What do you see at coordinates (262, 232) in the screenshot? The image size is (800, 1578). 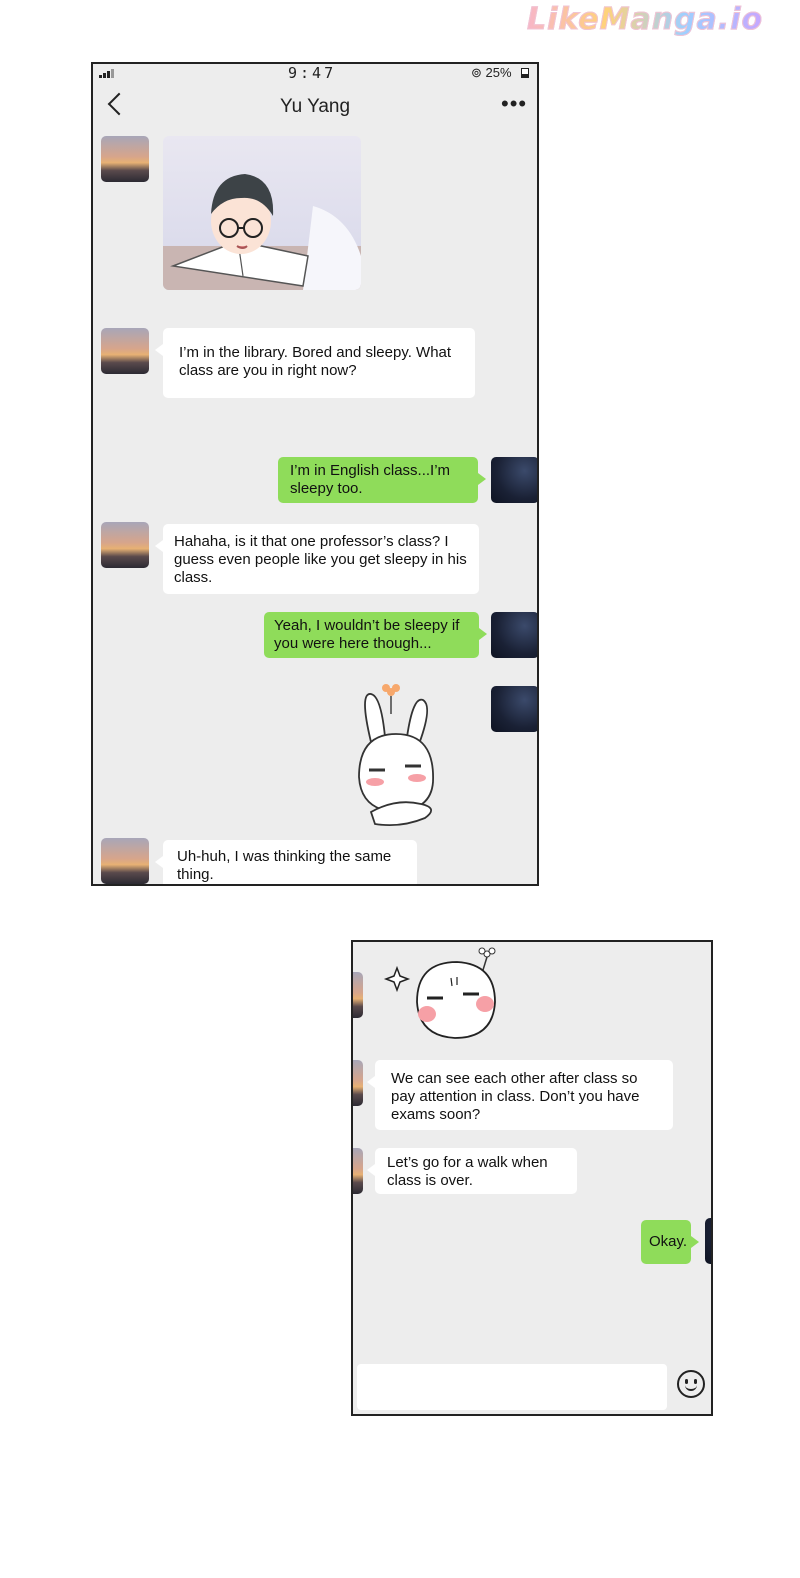 I see `photo-illustration` at bounding box center [262, 232].